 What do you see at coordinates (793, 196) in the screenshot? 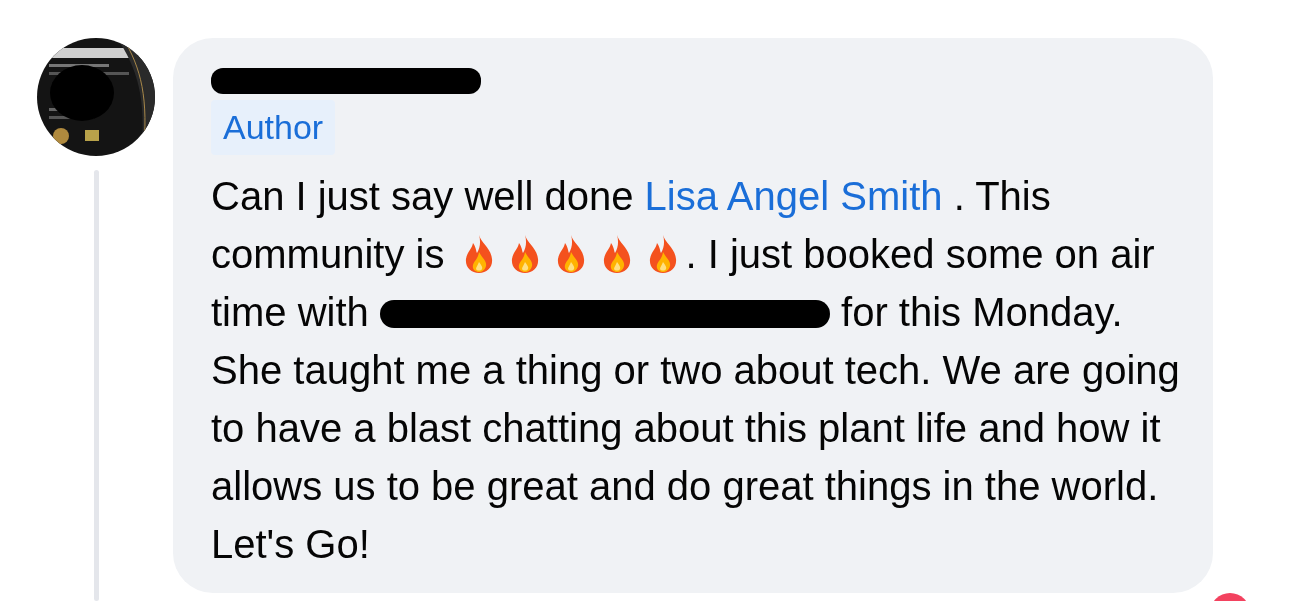
I see `mention-link: Lisa Angel Smith` at bounding box center [793, 196].